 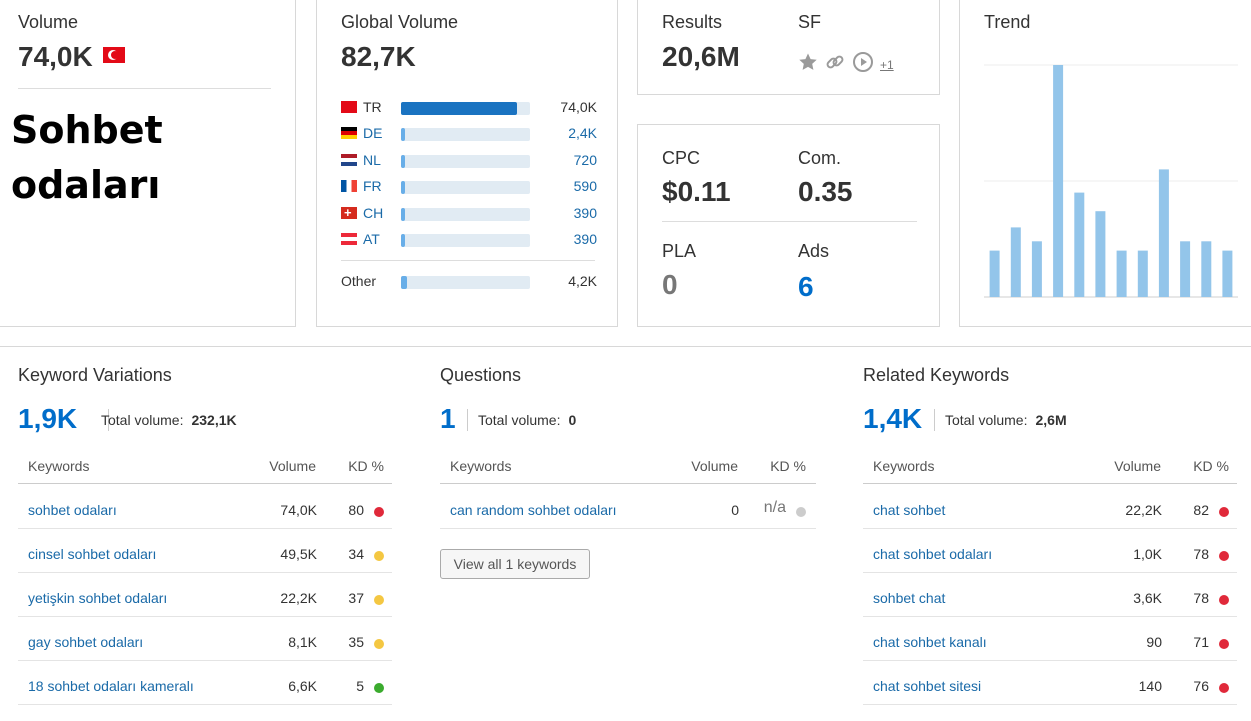 I want to click on country-row-fr: FR 590, so click(x=469, y=187).